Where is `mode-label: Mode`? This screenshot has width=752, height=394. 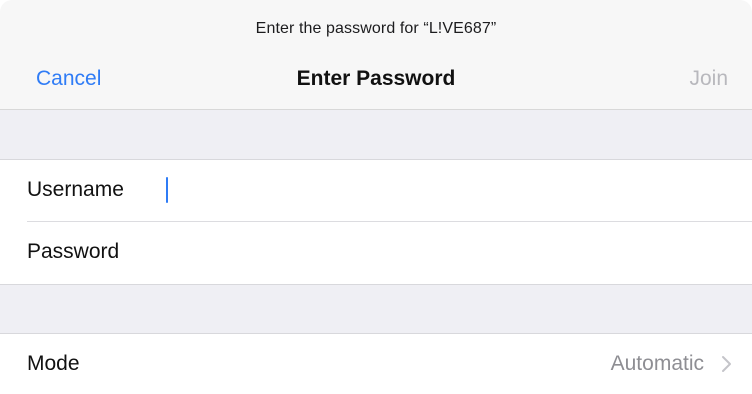 mode-label: Mode is located at coordinates (53, 363).